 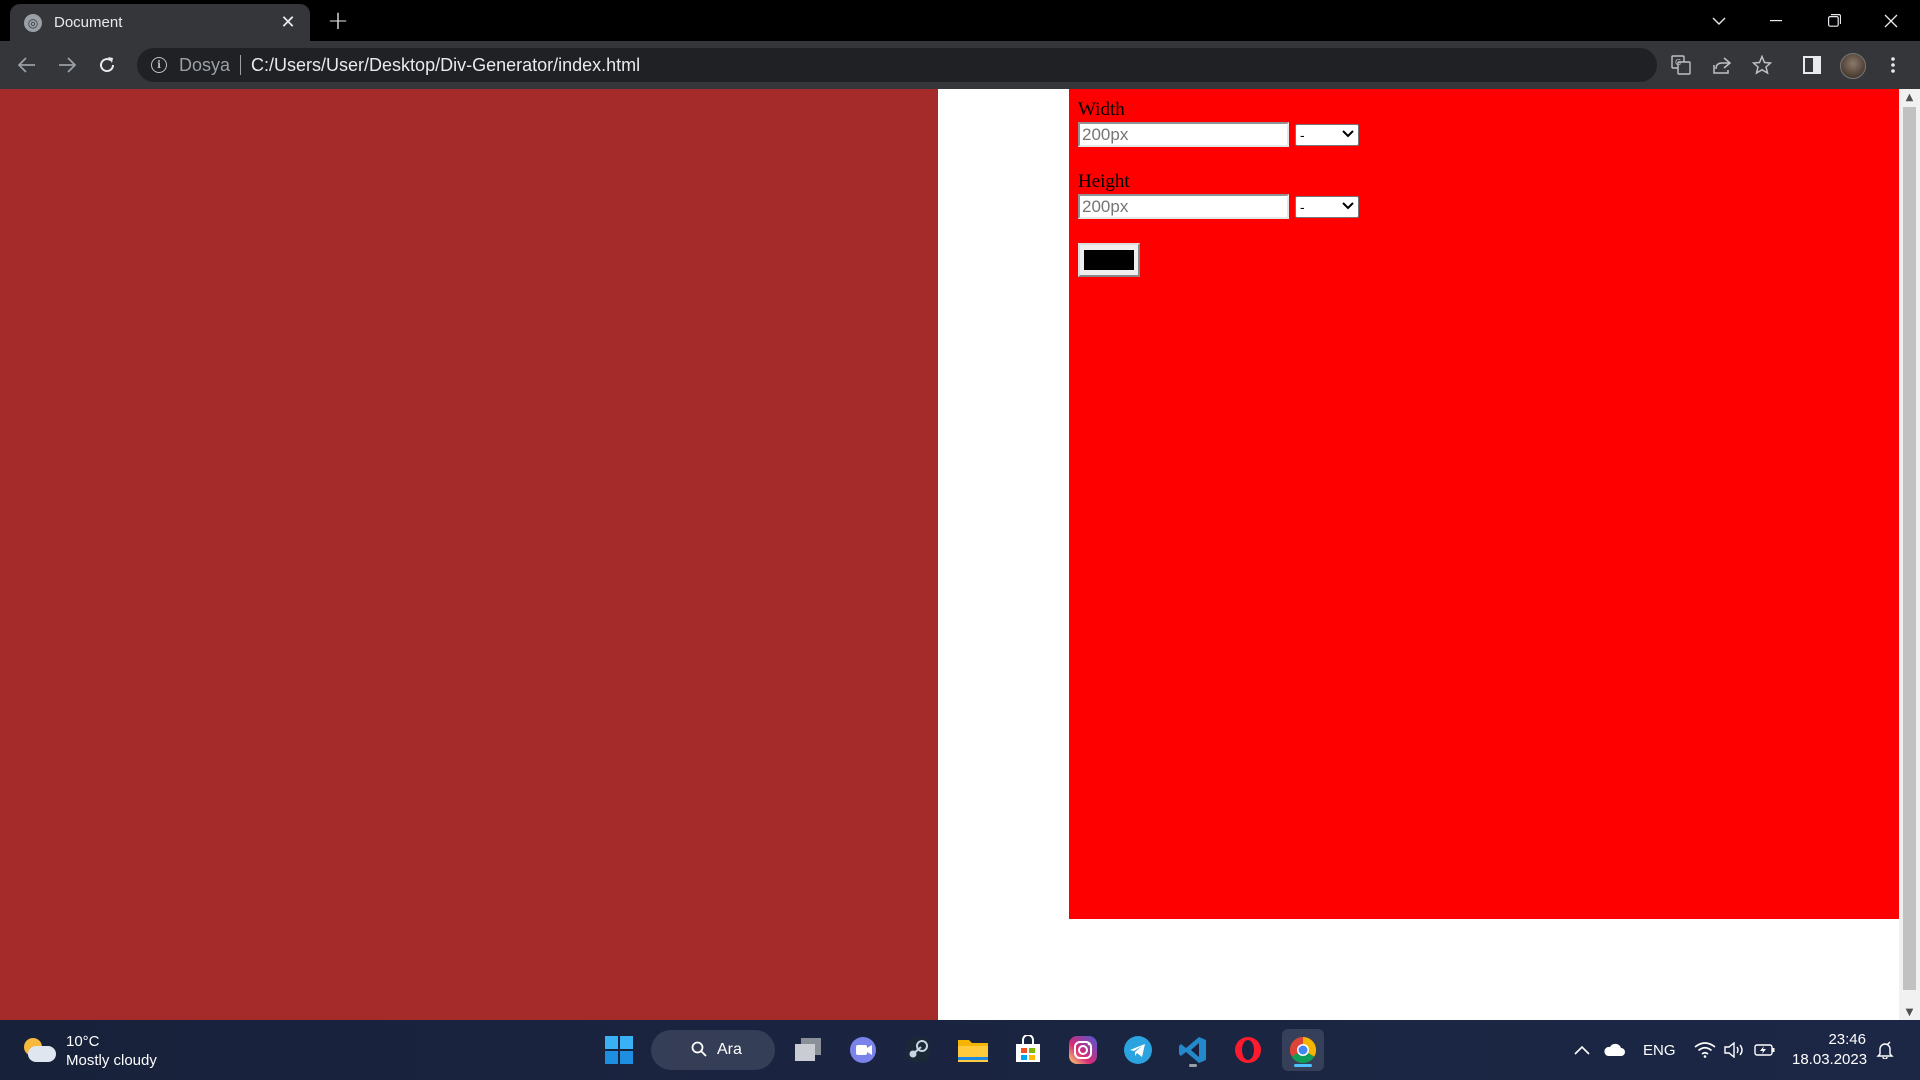 What do you see at coordinates (1302, 206) in the screenshot?
I see `height-unit-value: -` at bounding box center [1302, 206].